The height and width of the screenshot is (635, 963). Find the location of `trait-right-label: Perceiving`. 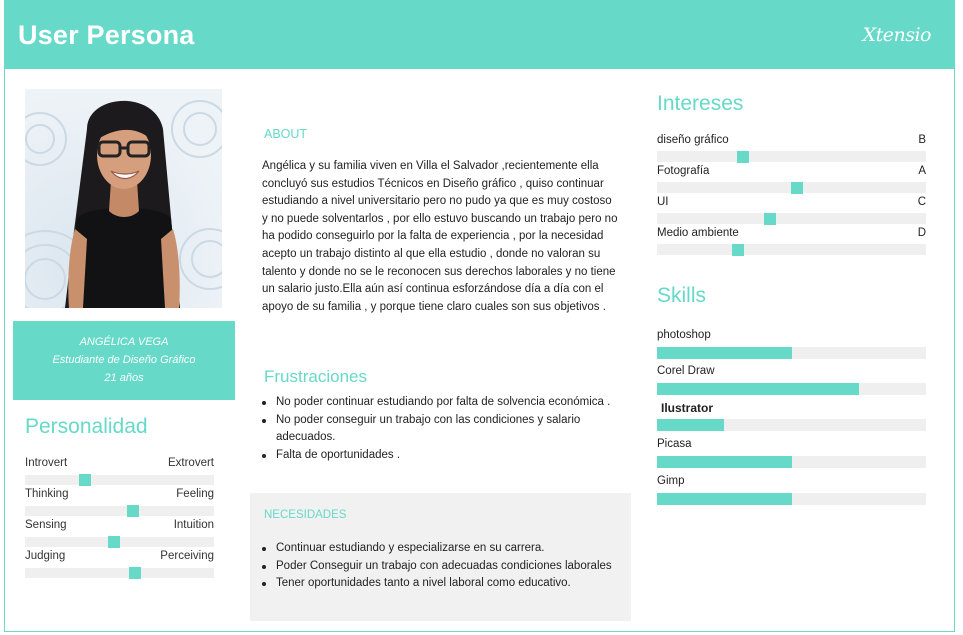

trait-right-label: Perceiving is located at coordinates (187, 556).